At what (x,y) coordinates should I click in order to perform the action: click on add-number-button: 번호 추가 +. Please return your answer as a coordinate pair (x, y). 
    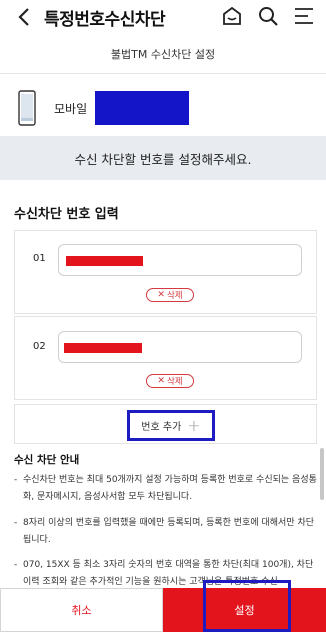
    Looking at the image, I should click on (171, 425).